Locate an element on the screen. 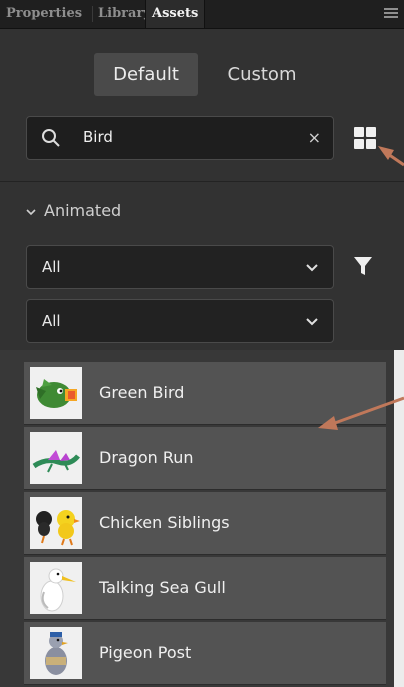 The height and width of the screenshot is (687, 404). talking-sea-gull-thumbnail is located at coordinates (56, 588).